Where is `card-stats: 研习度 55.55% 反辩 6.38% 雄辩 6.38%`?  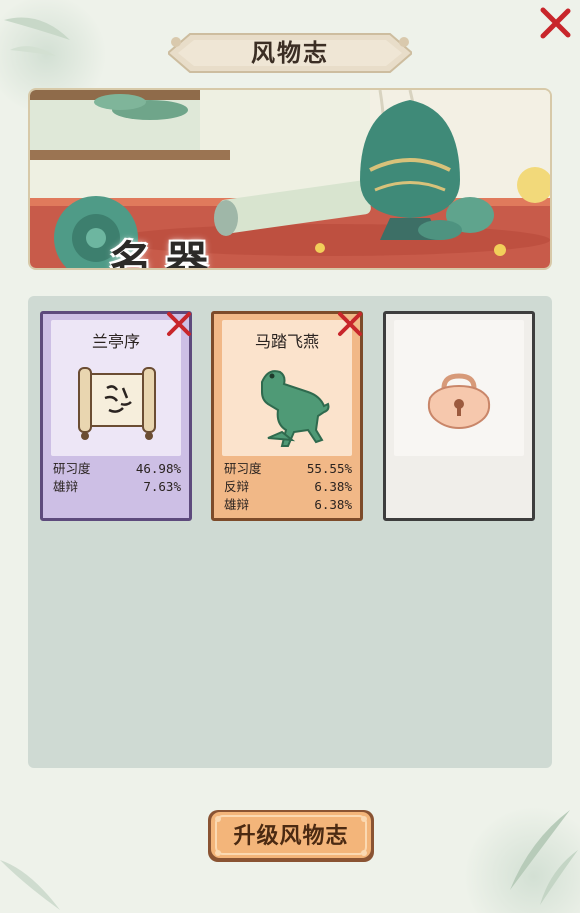
card-stats: 研习度 55.55% 反辩 6.38% 雄辩 6.38% is located at coordinates (288, 487).